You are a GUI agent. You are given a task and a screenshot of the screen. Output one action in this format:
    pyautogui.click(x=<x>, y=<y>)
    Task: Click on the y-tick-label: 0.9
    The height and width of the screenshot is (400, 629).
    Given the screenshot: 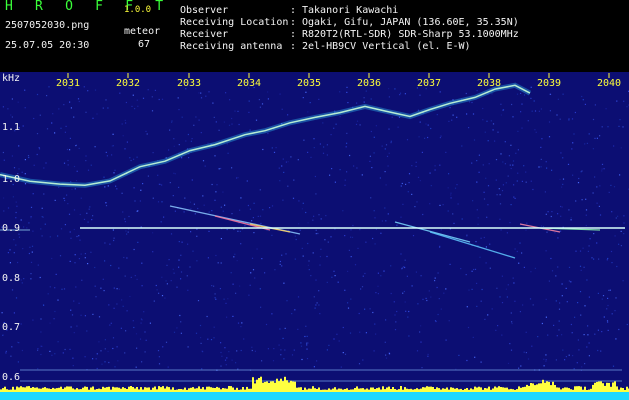 What is the action you would take?
    pyautogui.click(x=11, y=228)
    